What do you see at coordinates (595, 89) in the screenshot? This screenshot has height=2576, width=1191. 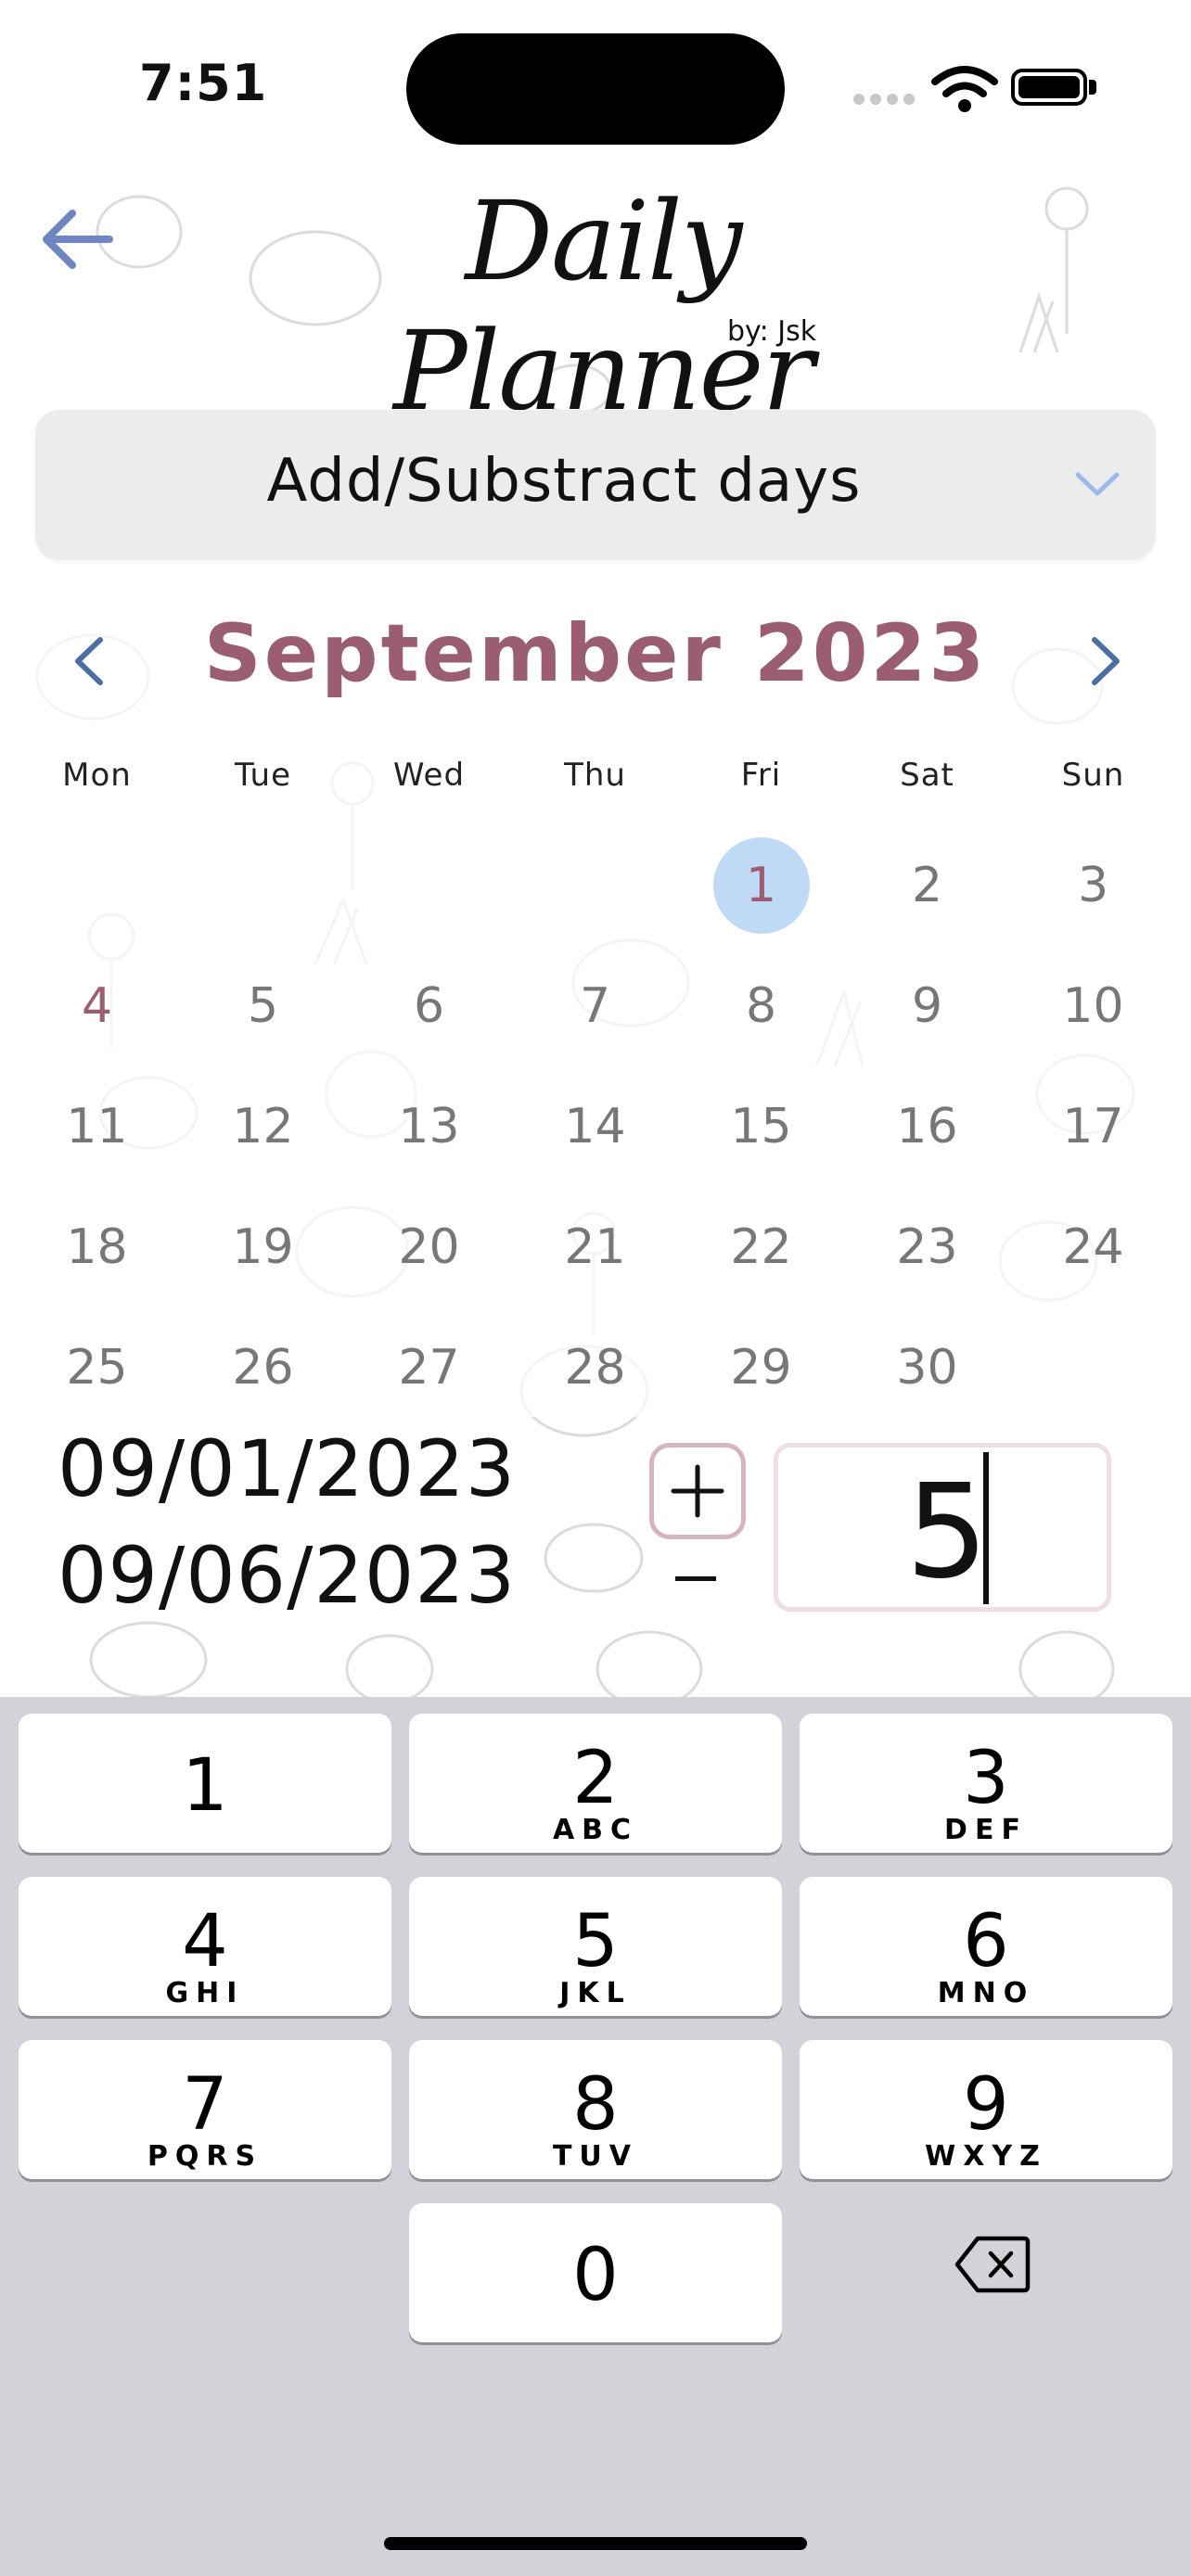 I see `dynamic-island` at bounding box center [595, 89].